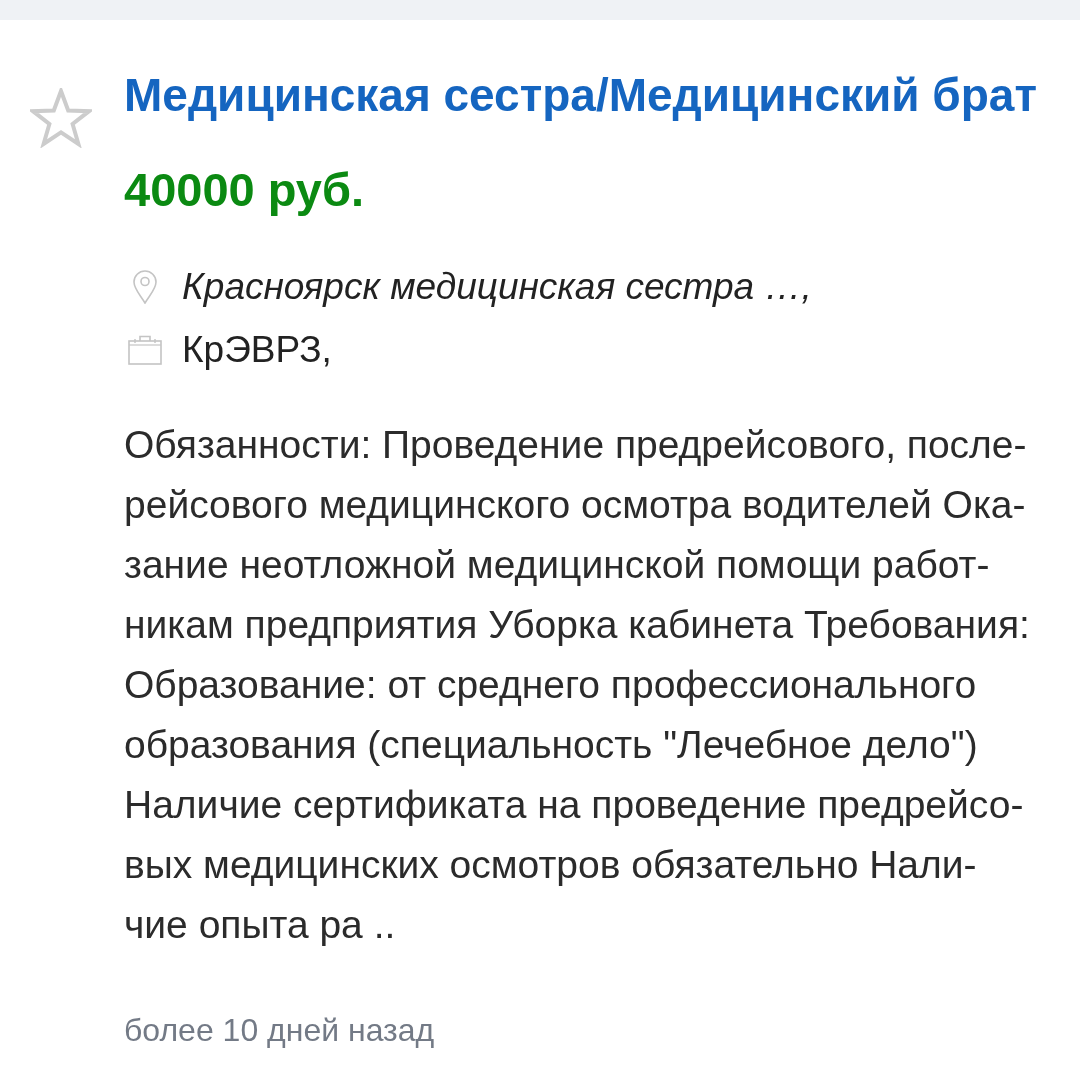 The height and width of the screenshot is (1076, 1080). Describe the element at coordinates (61, 118) in the screenshot. I see `favorite-star-icon` at that location.